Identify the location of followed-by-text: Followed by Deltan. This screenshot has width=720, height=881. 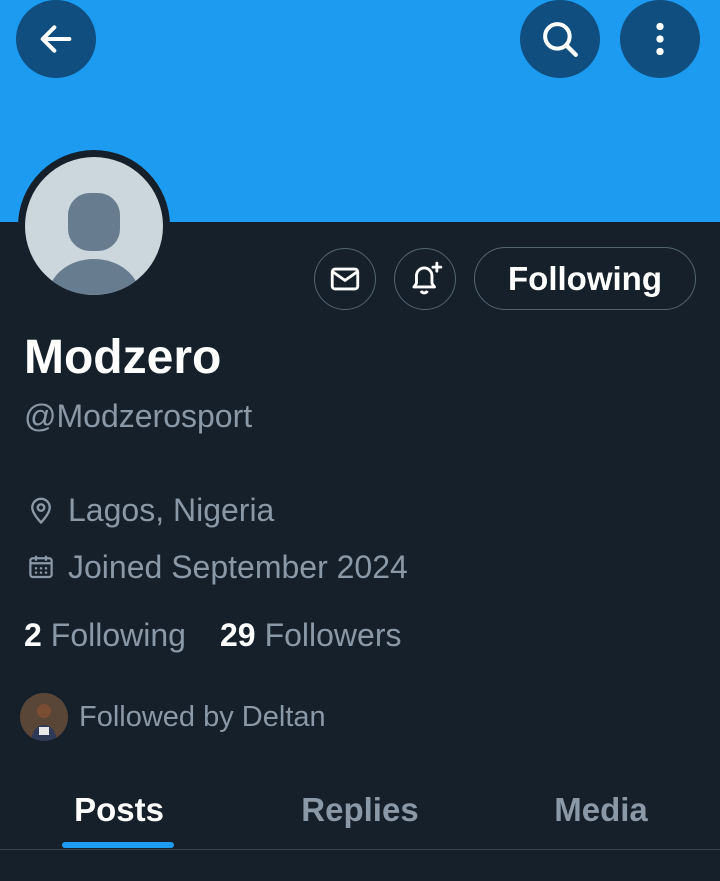
(202, 716).